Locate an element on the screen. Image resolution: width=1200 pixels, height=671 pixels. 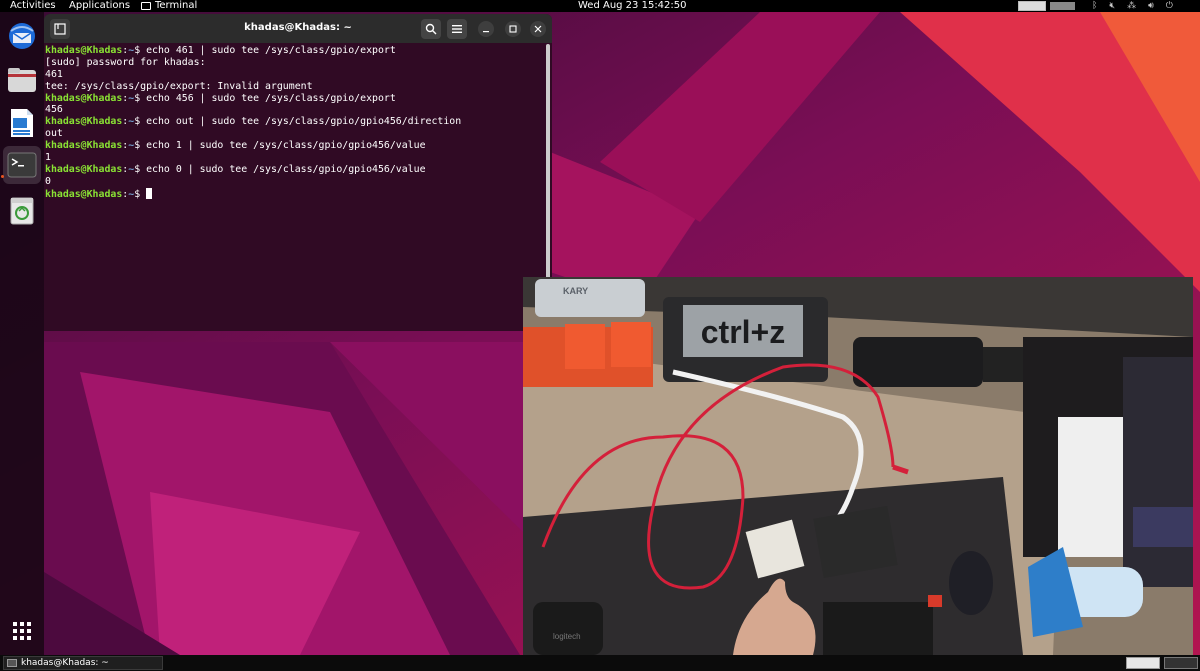
power-icon: ⏻ is located at coordinates (1169, 6).